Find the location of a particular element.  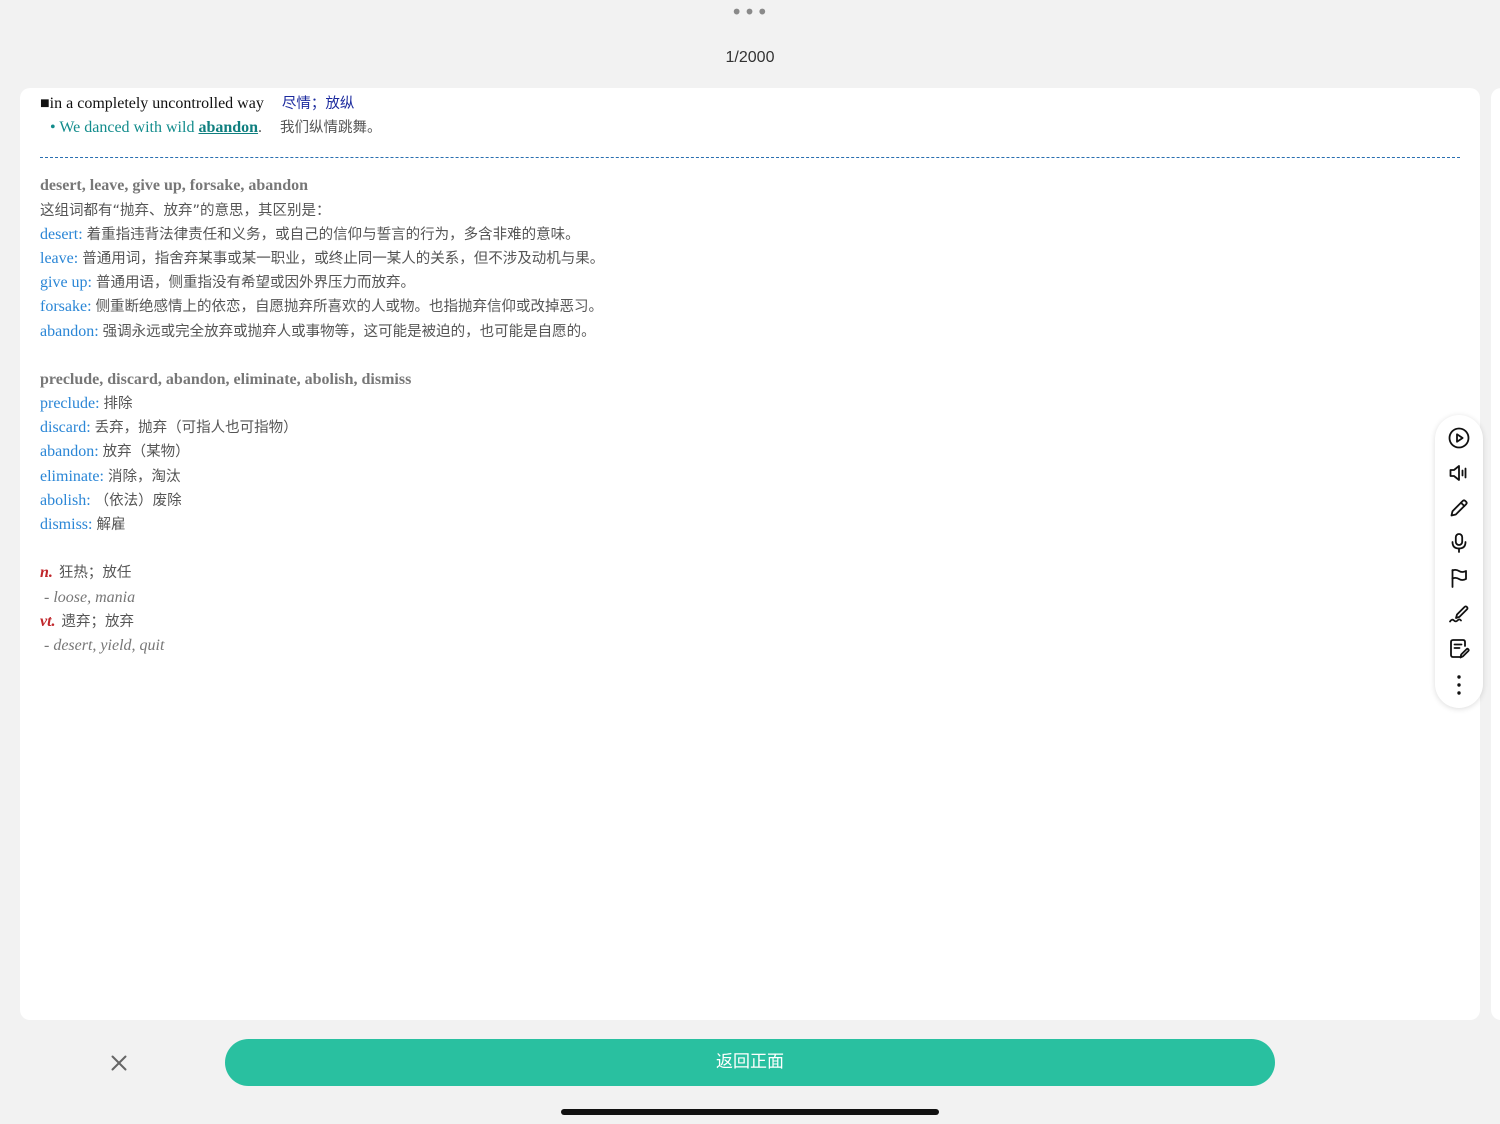

pos-synonyms: - loose, mania is located at coordinates (90, 597).